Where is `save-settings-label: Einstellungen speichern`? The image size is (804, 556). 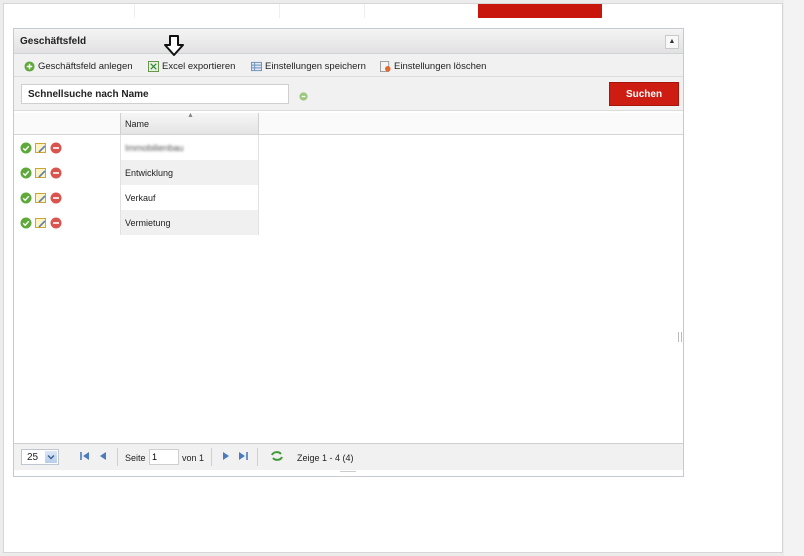 save-settings-label: Einstellungen speichern is located at coordinates (315, 66).